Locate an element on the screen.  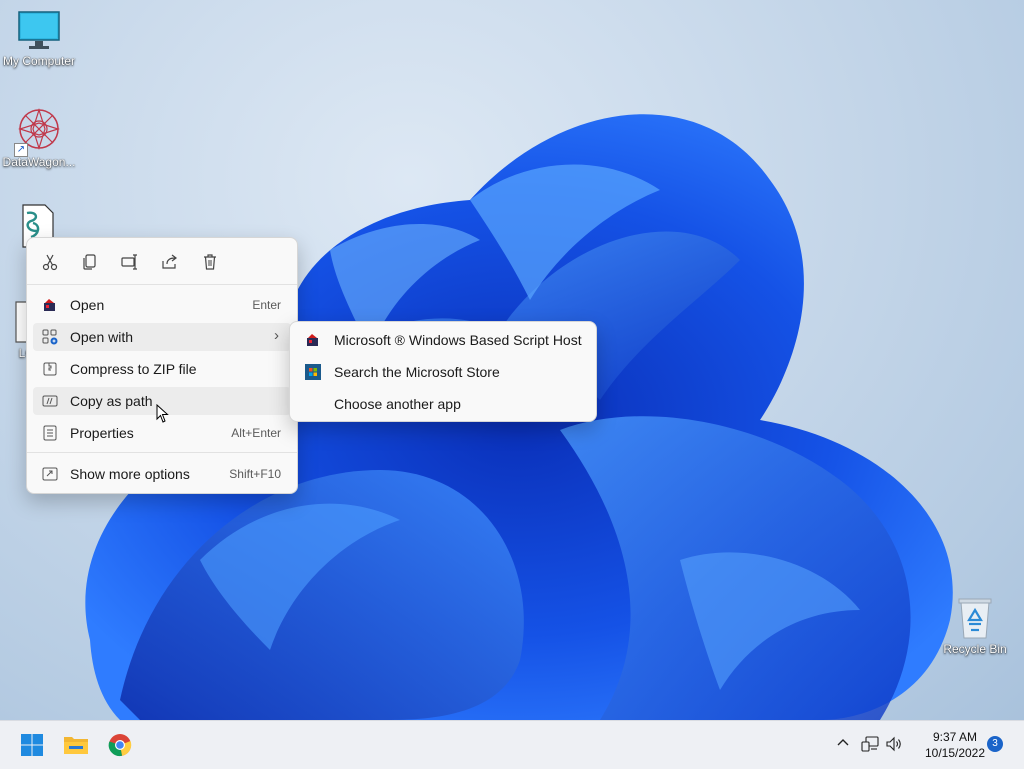
clock-date: 10/15/2022 is located at coordinates (955, 753).